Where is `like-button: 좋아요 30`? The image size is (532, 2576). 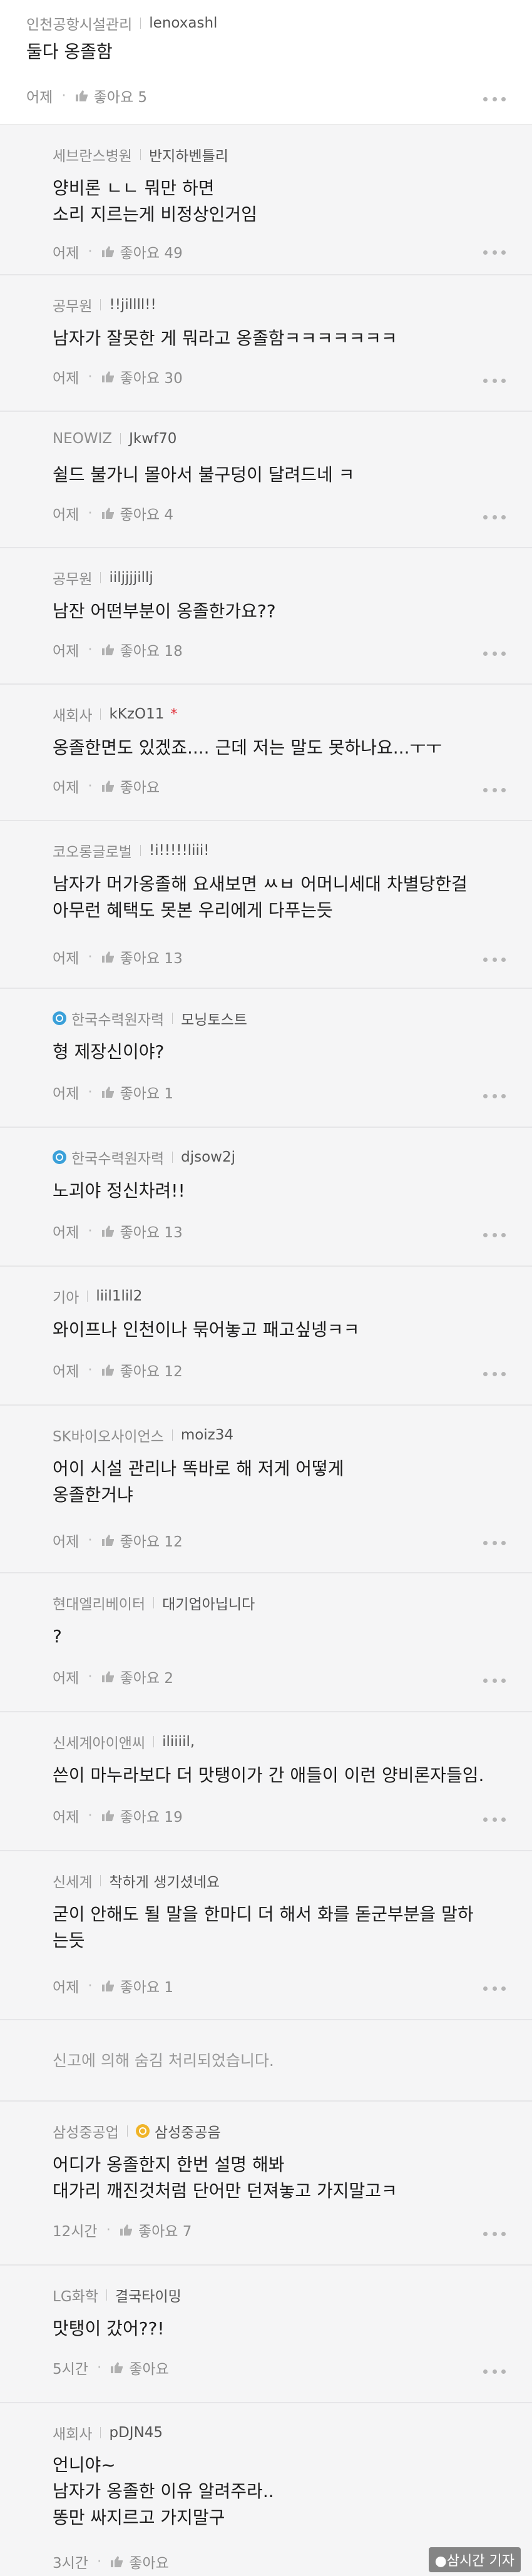 like-button: 좋아요 30 is located at coordinates (142, 376).